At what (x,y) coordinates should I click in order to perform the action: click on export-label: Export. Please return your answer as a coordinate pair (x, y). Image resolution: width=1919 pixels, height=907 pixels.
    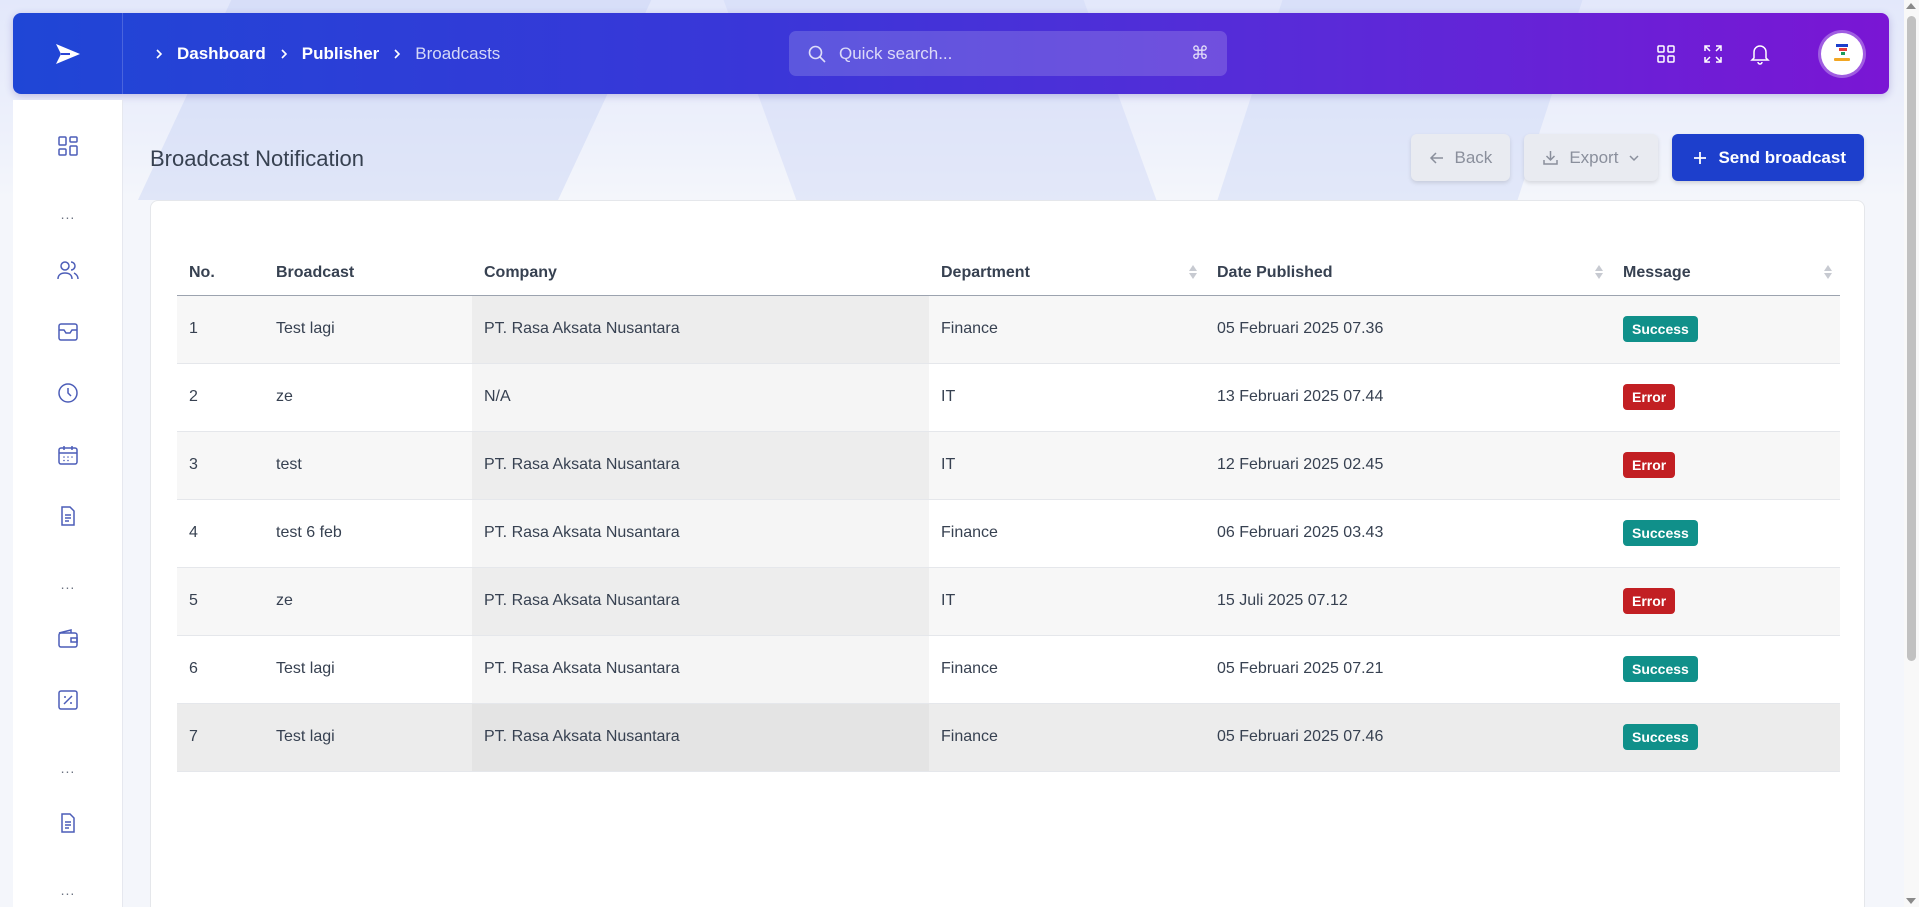
    Looking at the image, I should click on (1594, 157).